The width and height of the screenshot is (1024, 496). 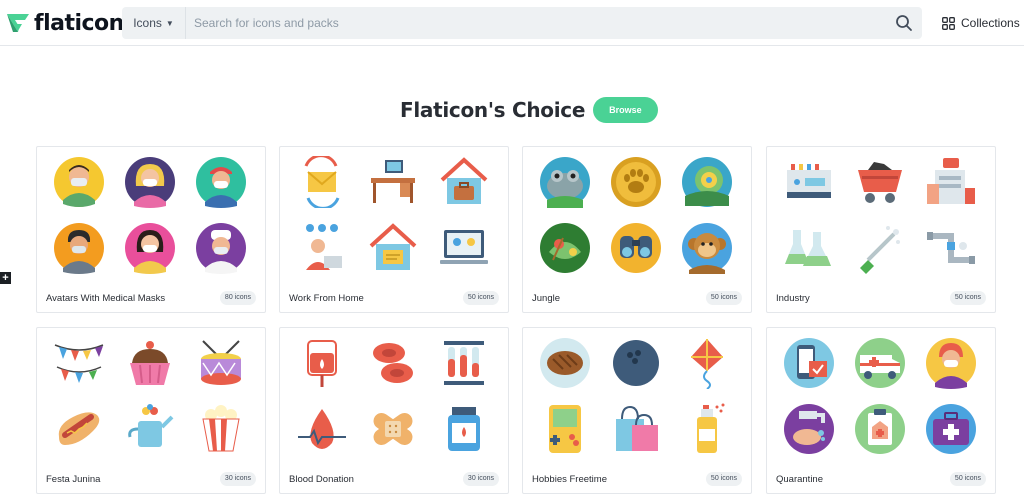 I want to click on search-type-label: Icons, so click(x=147, y=23).